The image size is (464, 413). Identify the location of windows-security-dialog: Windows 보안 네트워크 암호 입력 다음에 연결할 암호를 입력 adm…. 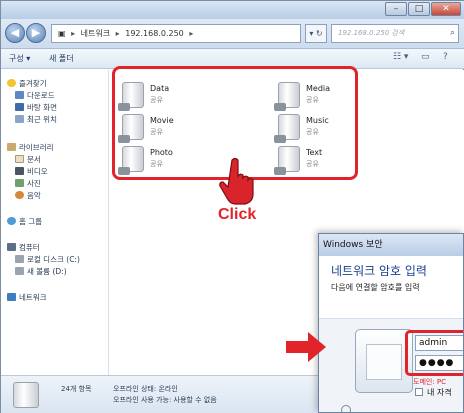
(391, 323).